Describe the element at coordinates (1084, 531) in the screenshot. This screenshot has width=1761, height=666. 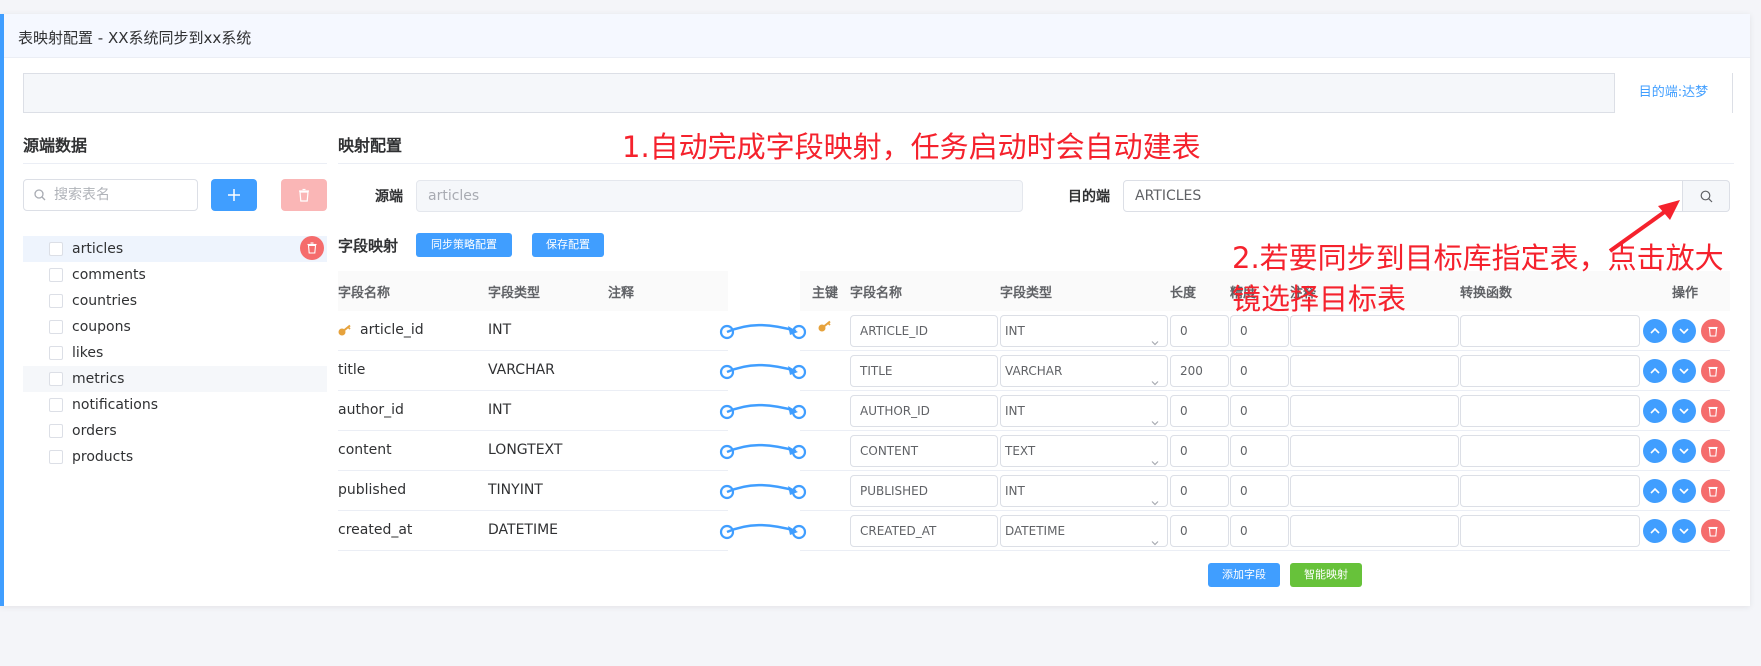
I see `target-field-type-select: DATETIME` at that location.